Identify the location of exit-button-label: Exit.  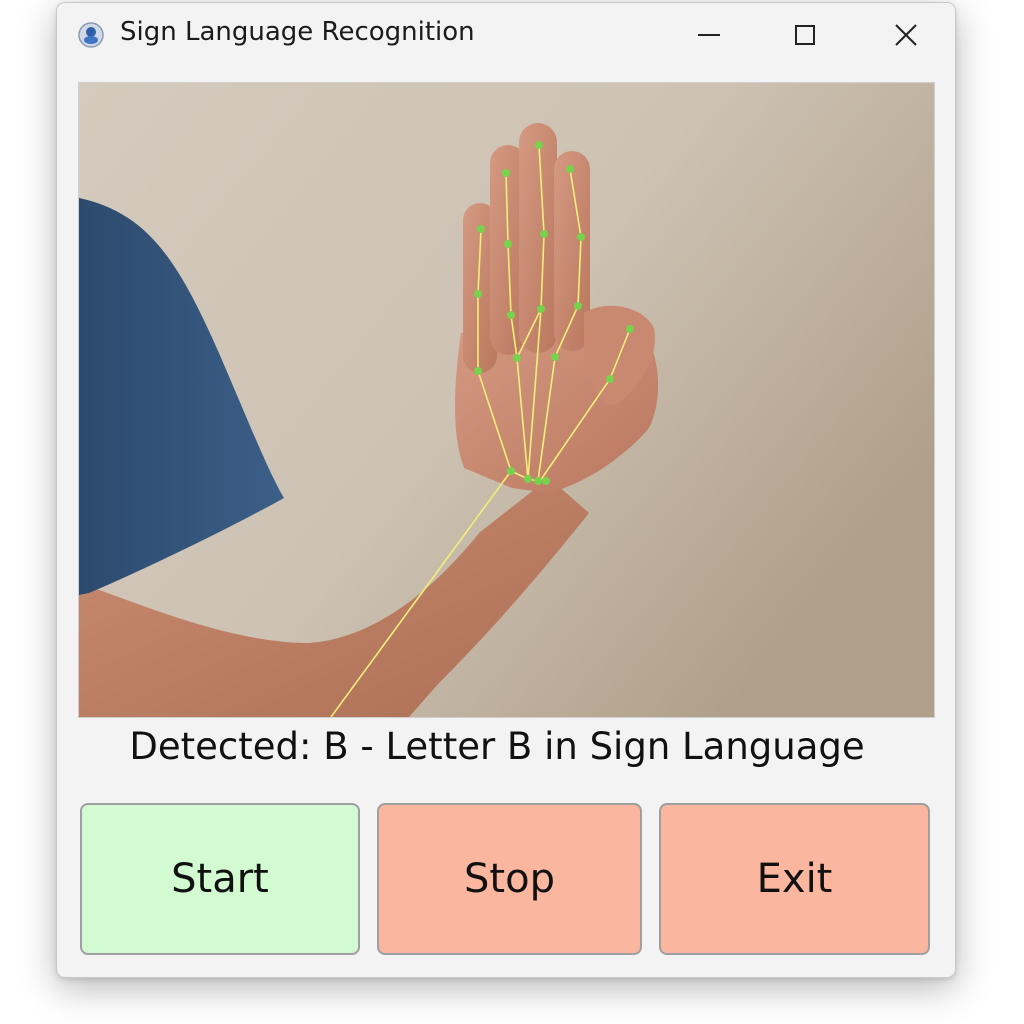
(794, 879).